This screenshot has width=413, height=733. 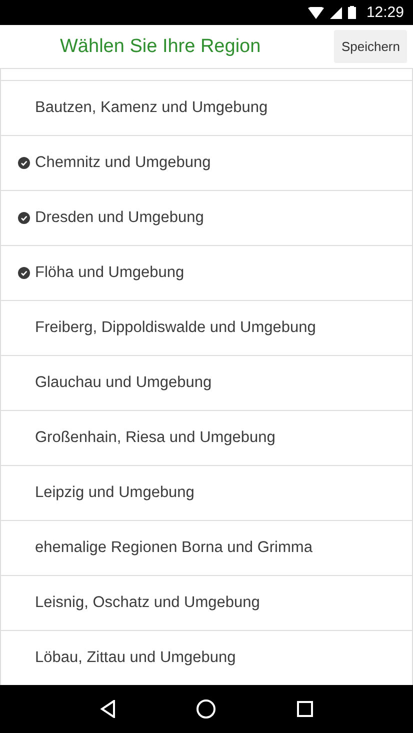 I want to click on battery-icon, so click(x=352, y=12).